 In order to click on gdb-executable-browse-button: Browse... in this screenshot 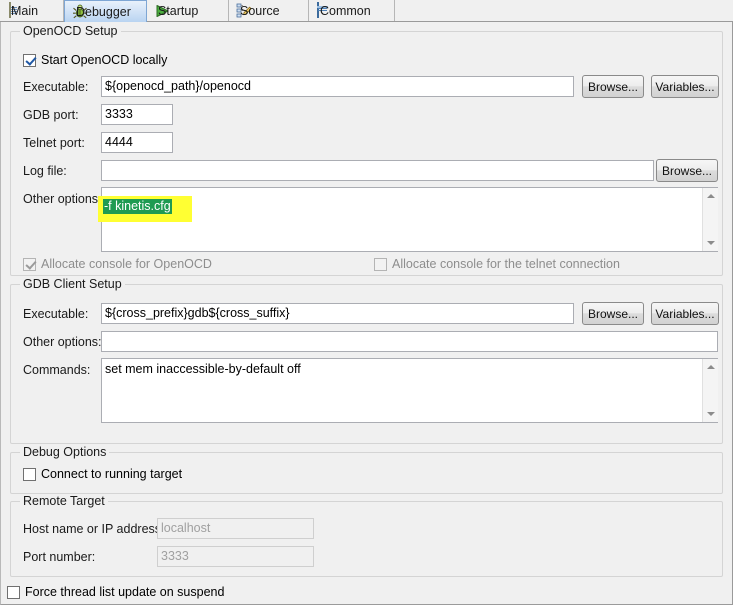, I will do `click(613, 313)`.